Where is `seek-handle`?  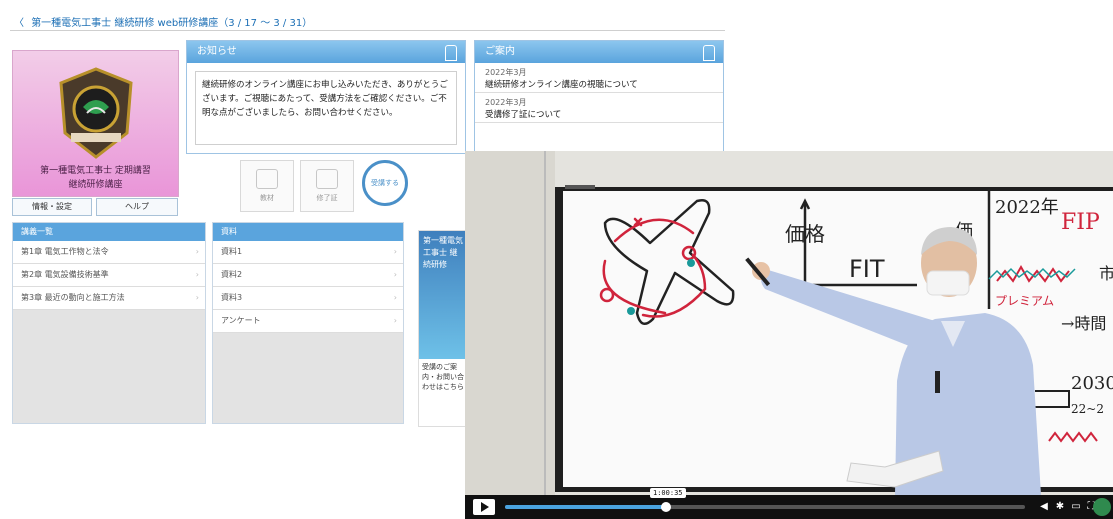
seek-handle is located at coordinates (666, 507).